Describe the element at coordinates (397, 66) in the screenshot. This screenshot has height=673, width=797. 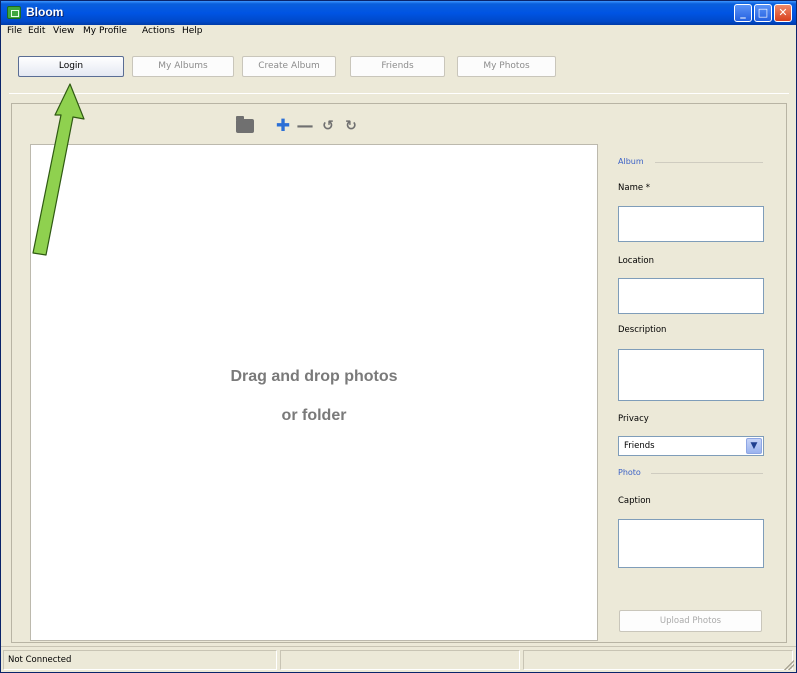
I see `friends-button: Friends` at that location.